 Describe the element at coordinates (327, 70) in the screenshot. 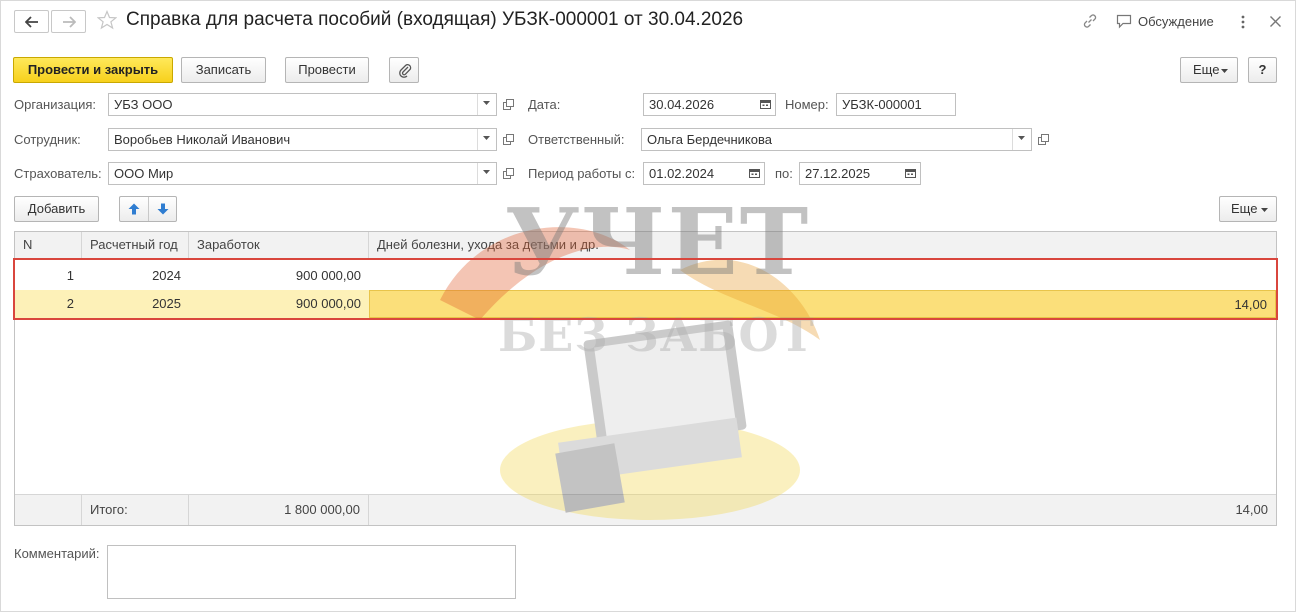

I see `post-button: Провести` at that location.